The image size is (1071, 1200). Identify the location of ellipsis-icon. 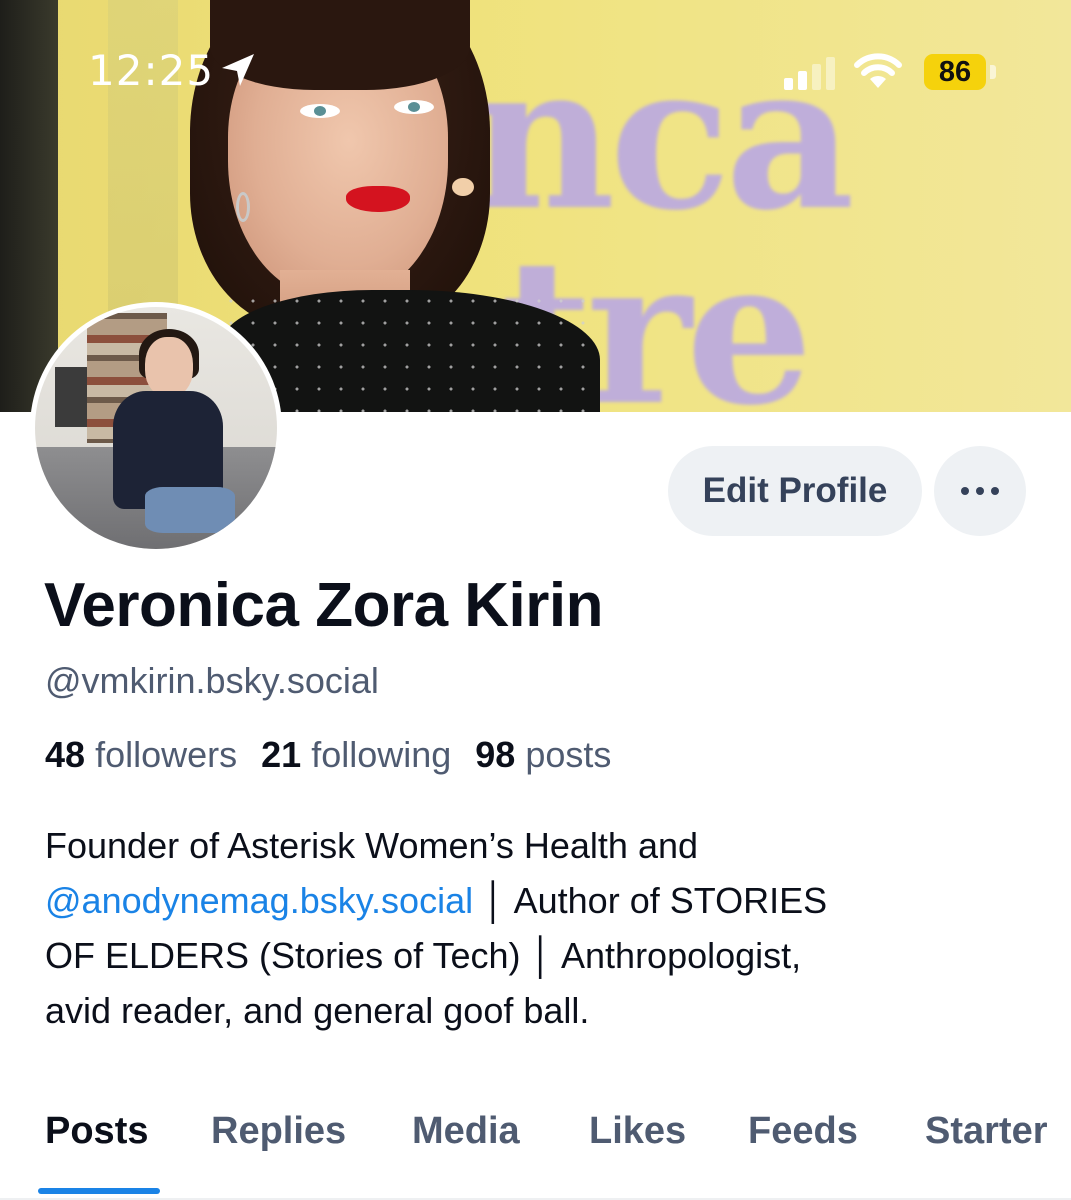
(980, 491).